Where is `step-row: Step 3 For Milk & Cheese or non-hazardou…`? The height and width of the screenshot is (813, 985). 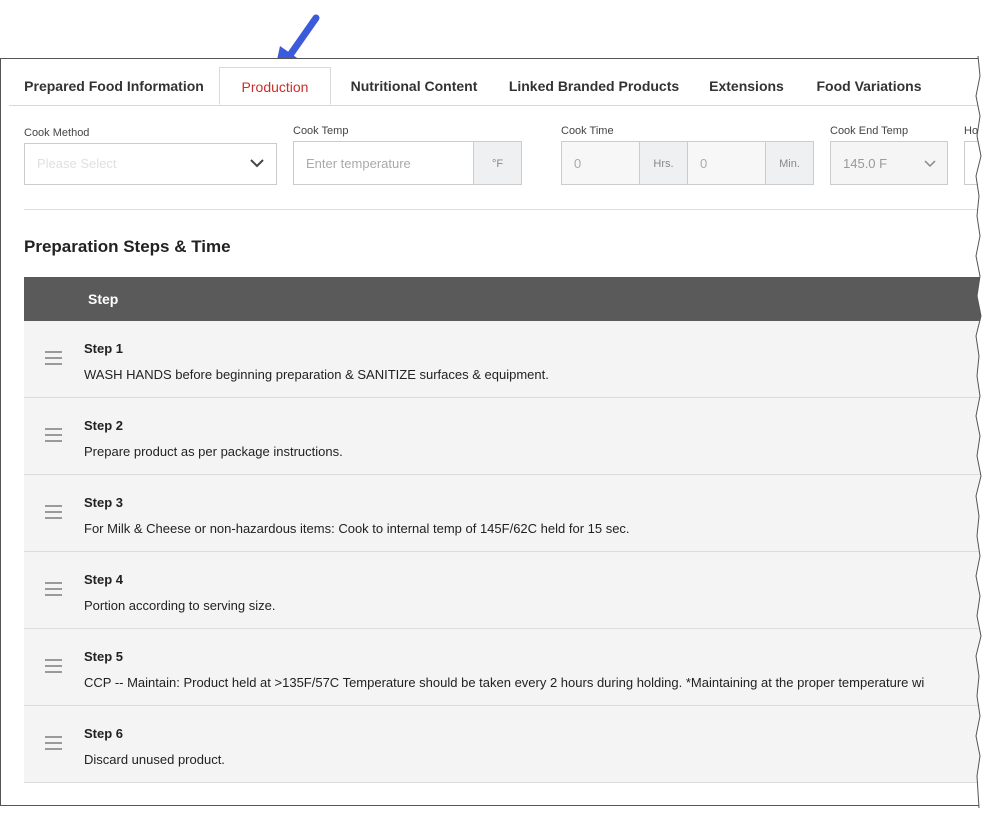 step-row: Step 3 For Milk & Cheese or non-hazardou… is located at coordinates (503, 513).